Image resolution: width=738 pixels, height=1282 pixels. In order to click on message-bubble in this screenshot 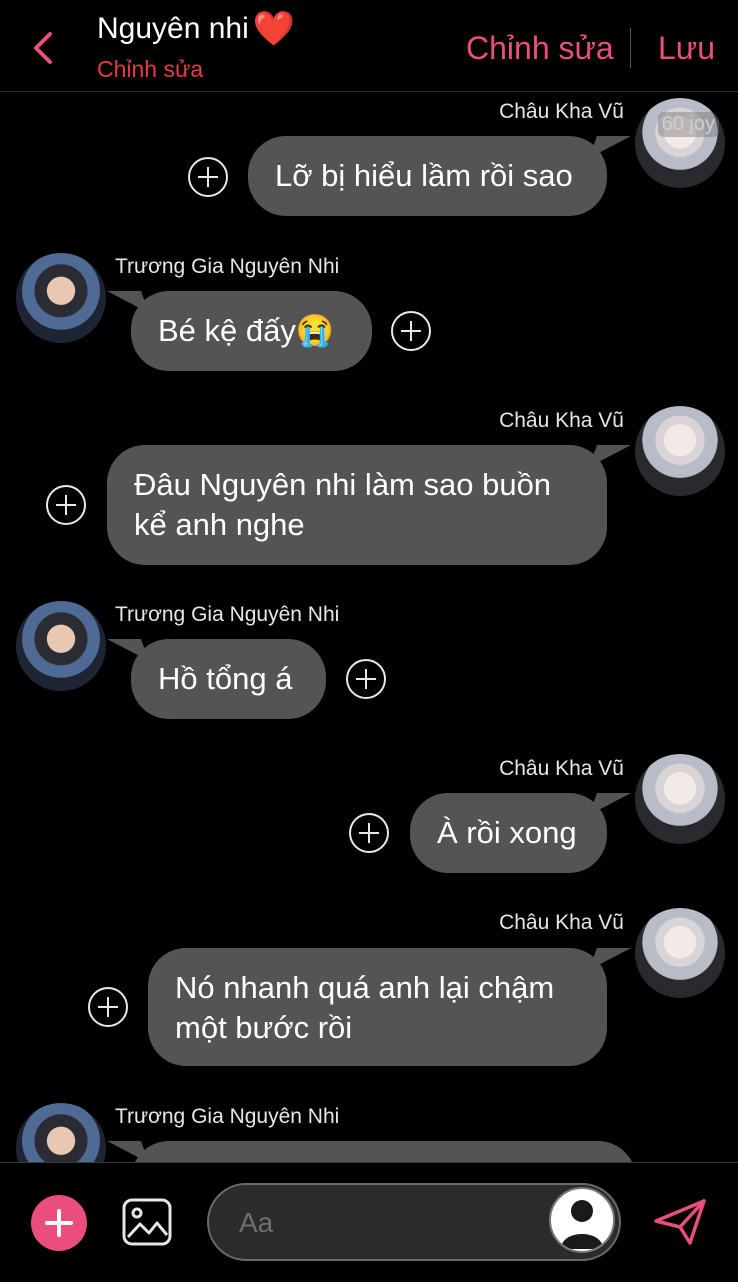, I will do `click(383, 1151)`.